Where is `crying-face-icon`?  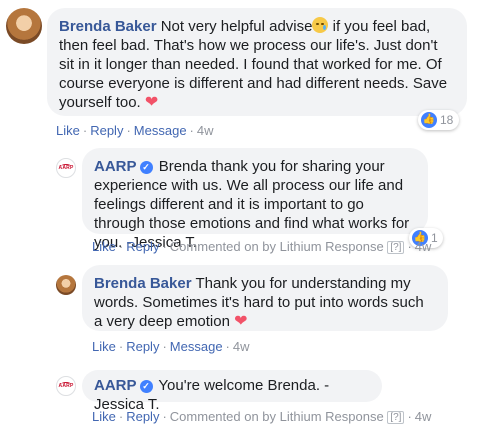
crying-face-icon is located at coordinates (320, 25).